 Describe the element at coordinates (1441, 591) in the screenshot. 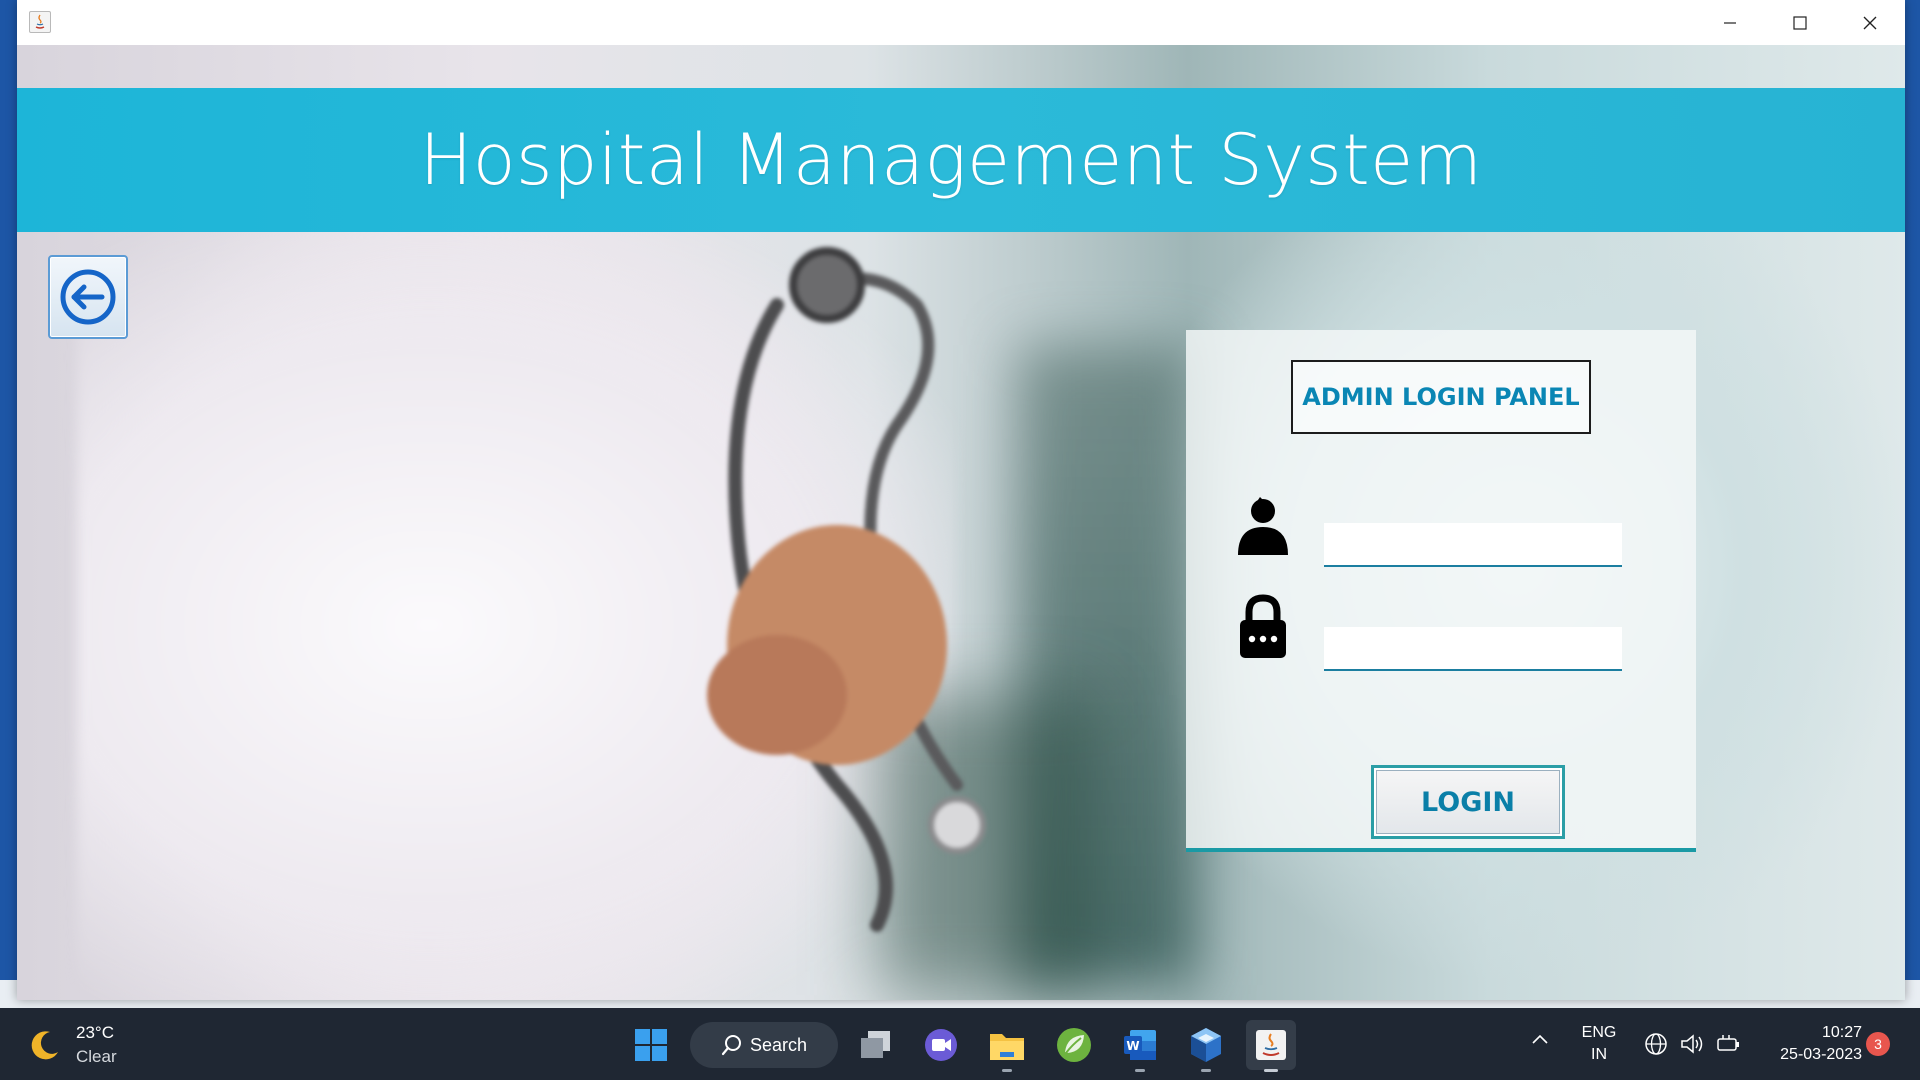

I see `login-panel: ADMIN LOGIN PANEL LOGIN` at that location.